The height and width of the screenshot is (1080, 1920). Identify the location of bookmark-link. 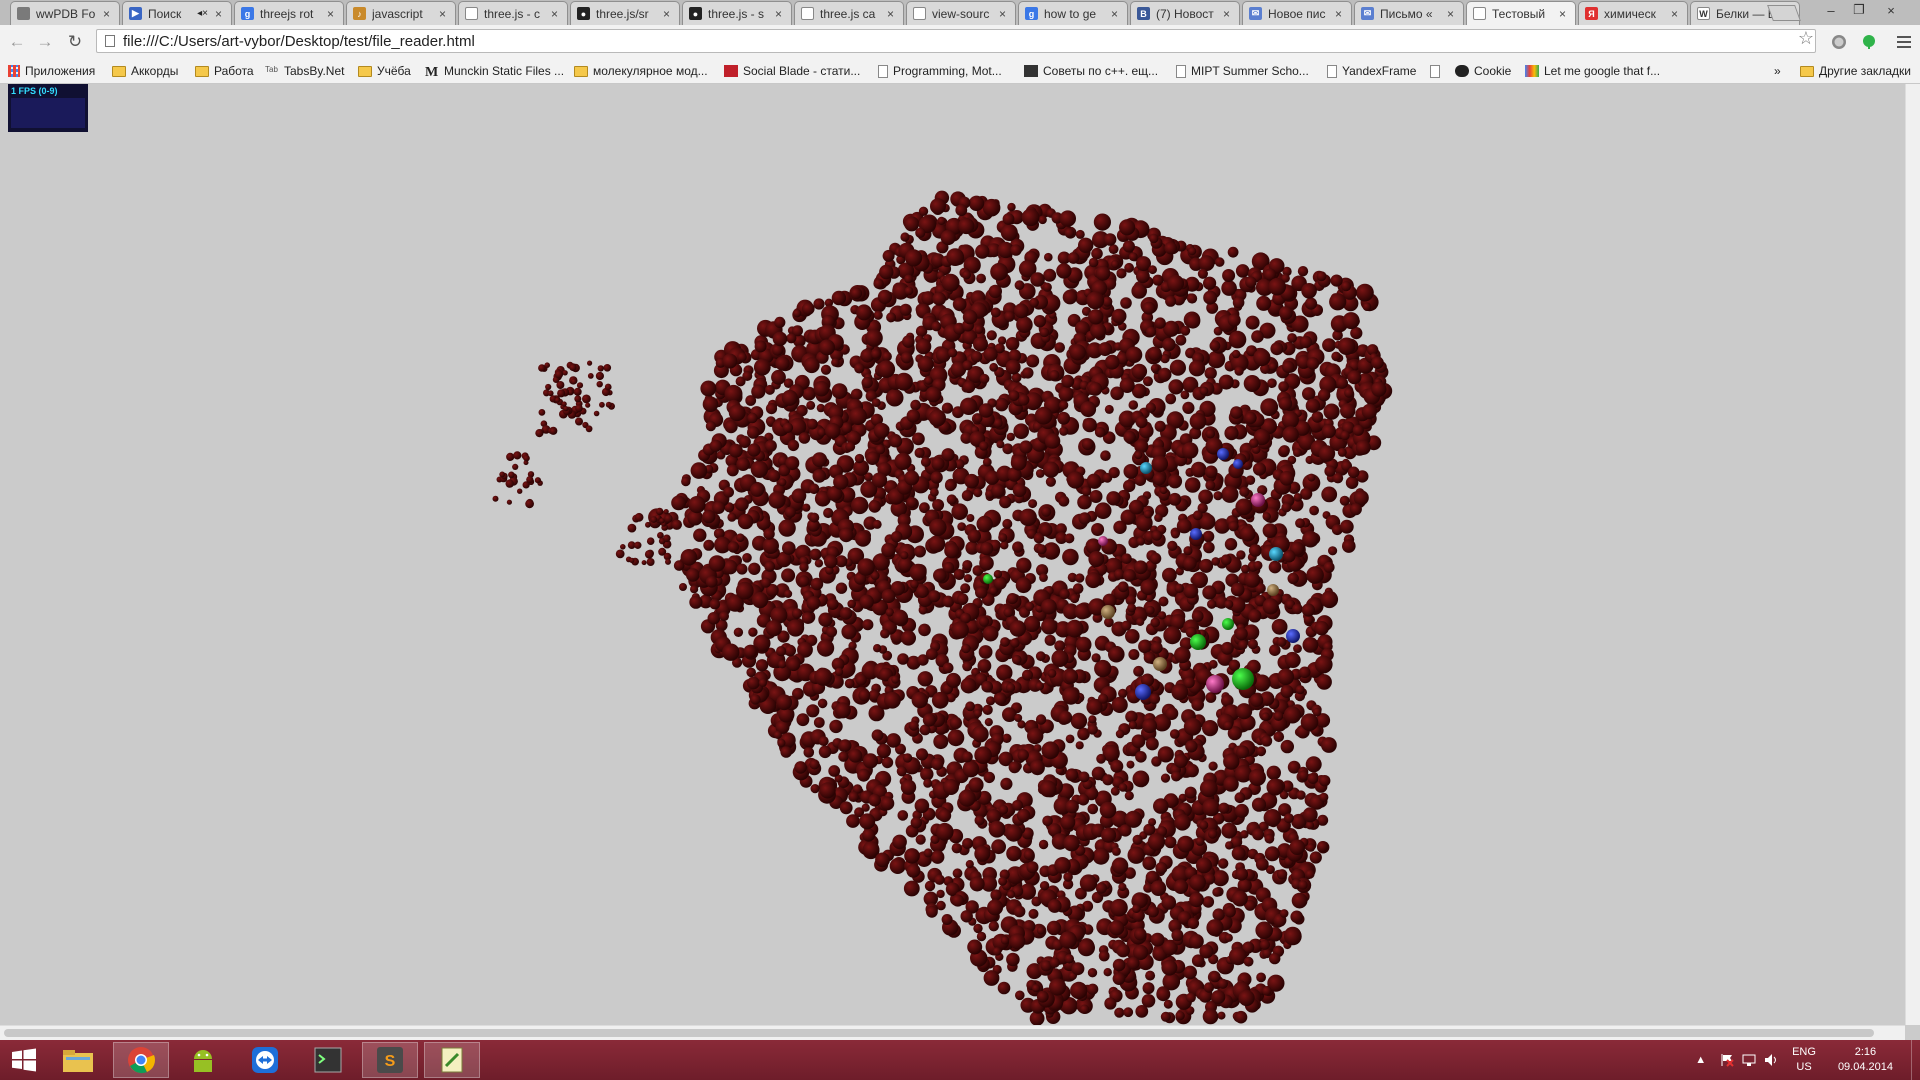
(1437, 71).